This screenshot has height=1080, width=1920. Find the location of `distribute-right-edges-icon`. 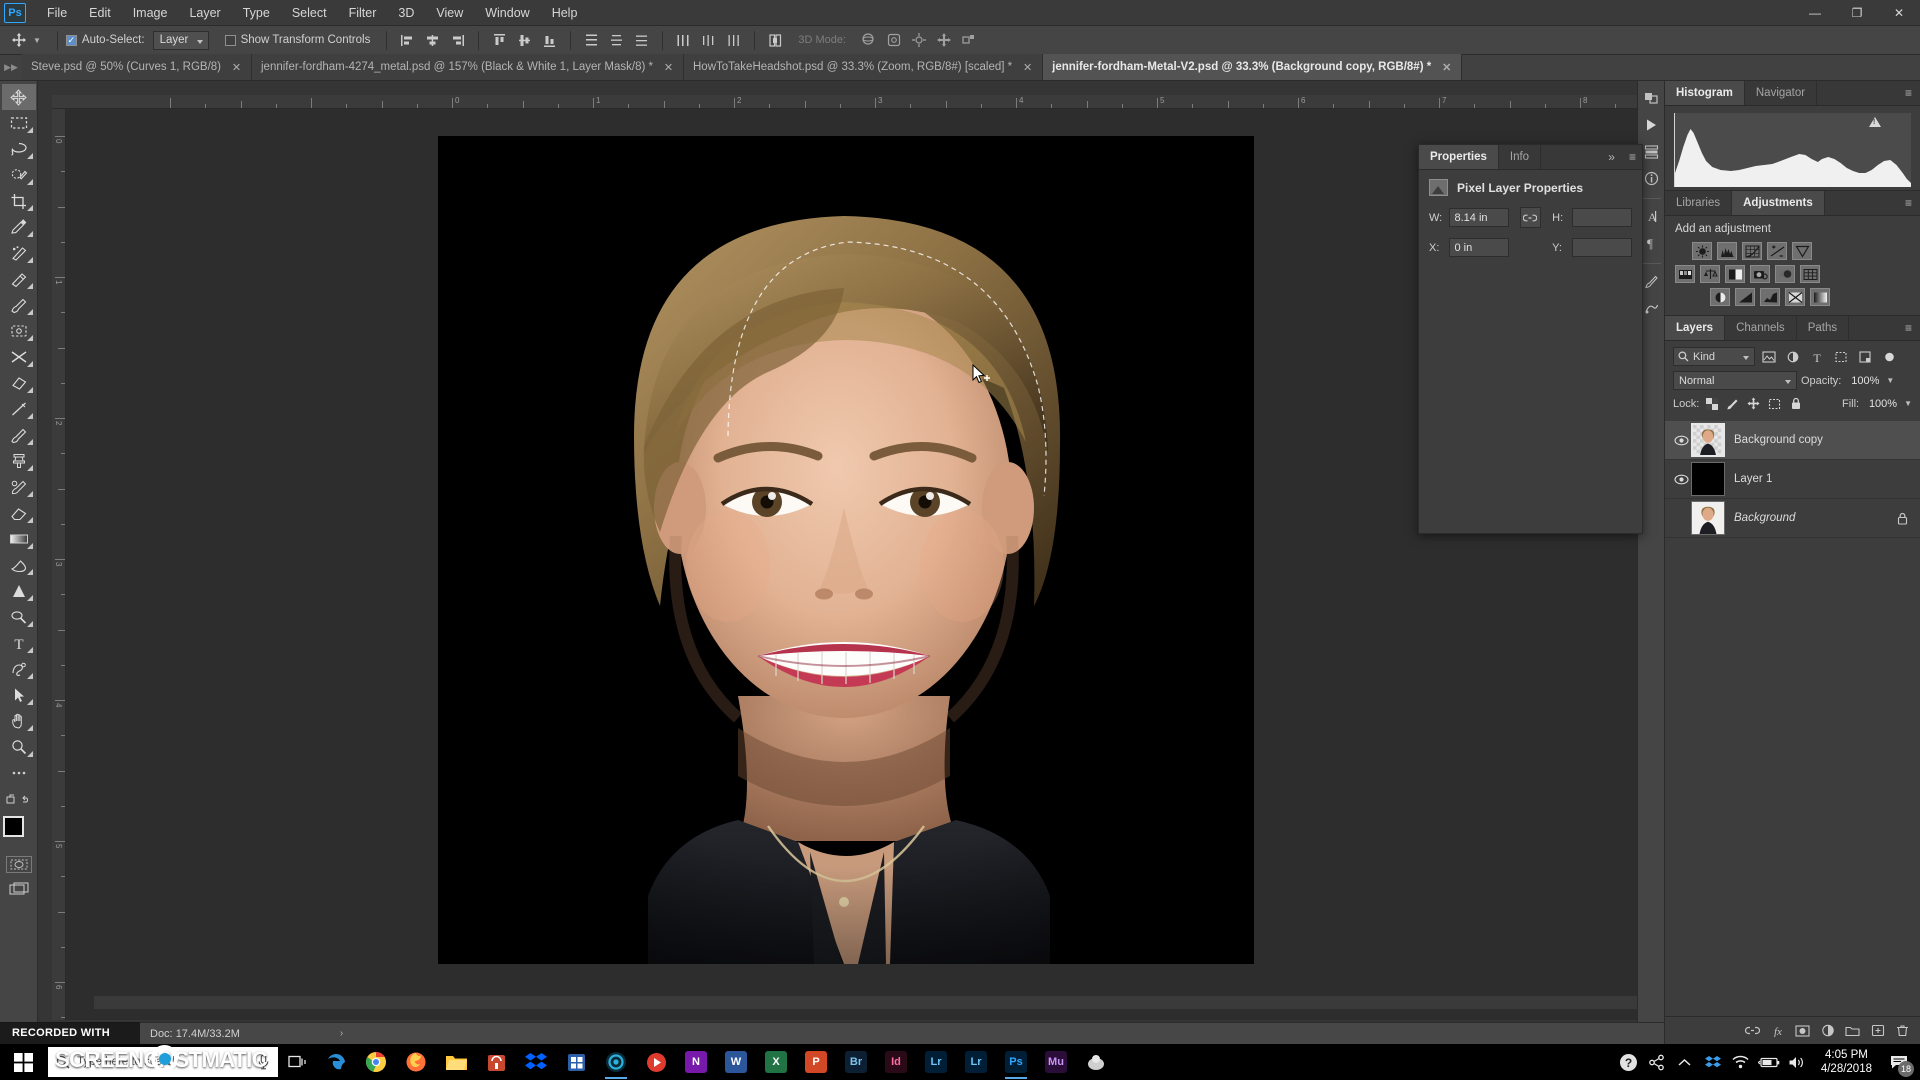

distribute-right-edges-icon is located at coordinates (733, 40).